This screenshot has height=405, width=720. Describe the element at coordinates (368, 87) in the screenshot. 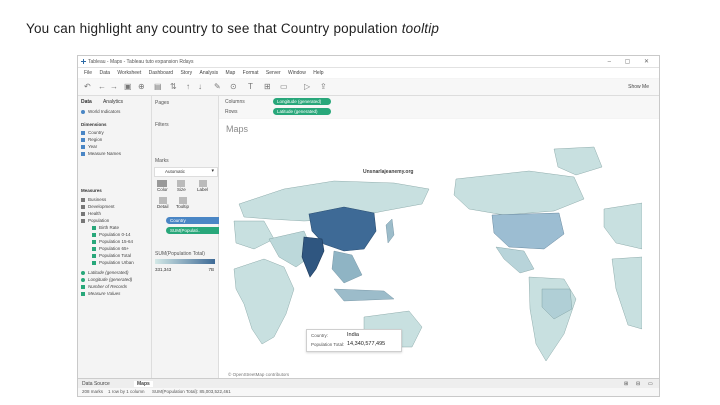

I see `toolbar: ↶ ← → ▣ ⊕ ▤ ⇅ ↑ ↓ ✎ ⊙ T ⊞ ▭ ▷ ⇪ Show Me` at that location.